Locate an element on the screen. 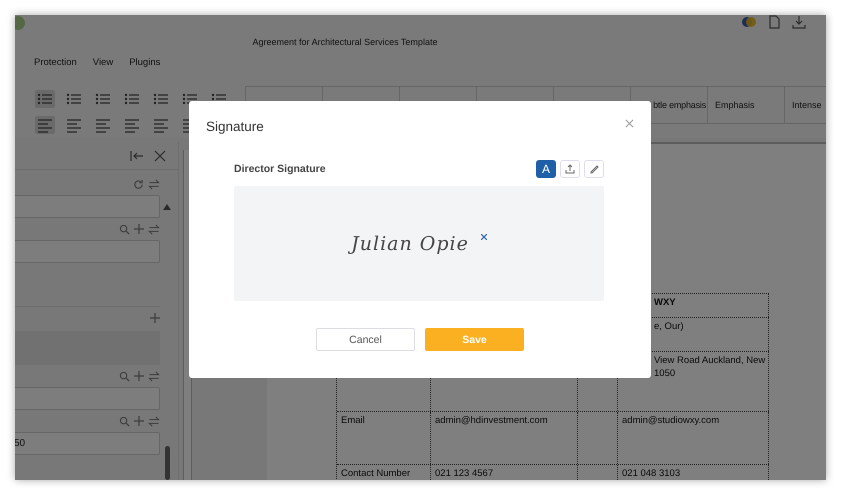  field-label: Director Signature is located at coordinates (280, 169).